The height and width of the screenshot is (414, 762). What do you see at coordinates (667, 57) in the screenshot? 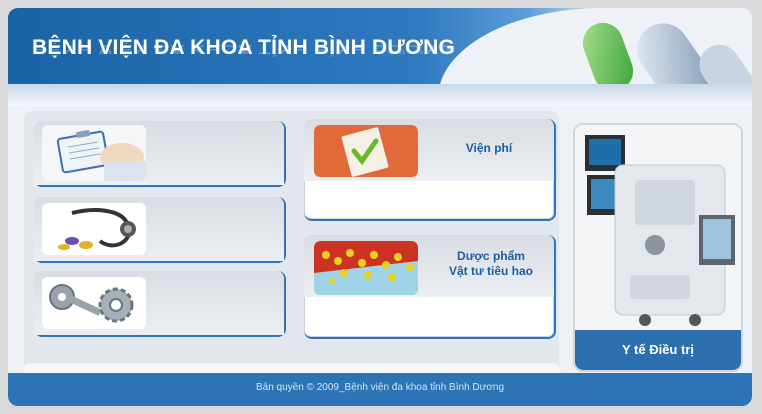
I see `capsules-icon` at bounding box center [667, 57].